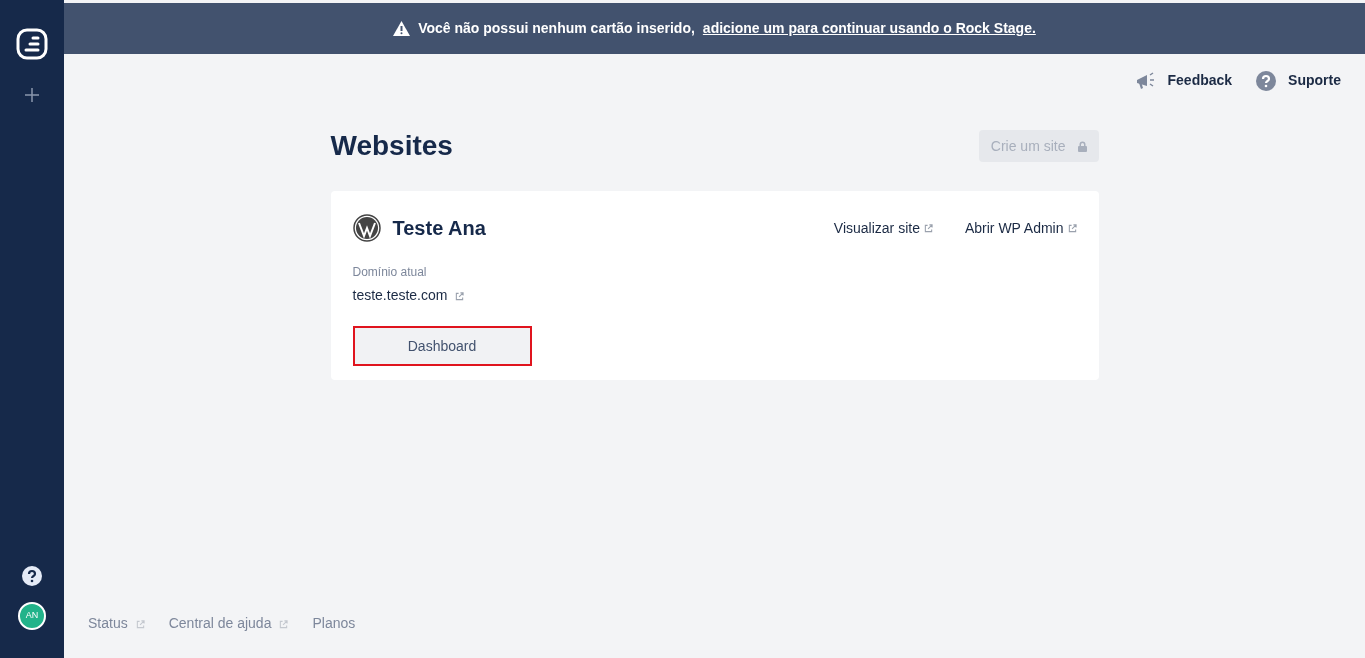  Describe the element at coordinates (869, 28) in the screenshot. I see `add-card-link: adicione um para continuar usando o Rock Stage.` at that location.